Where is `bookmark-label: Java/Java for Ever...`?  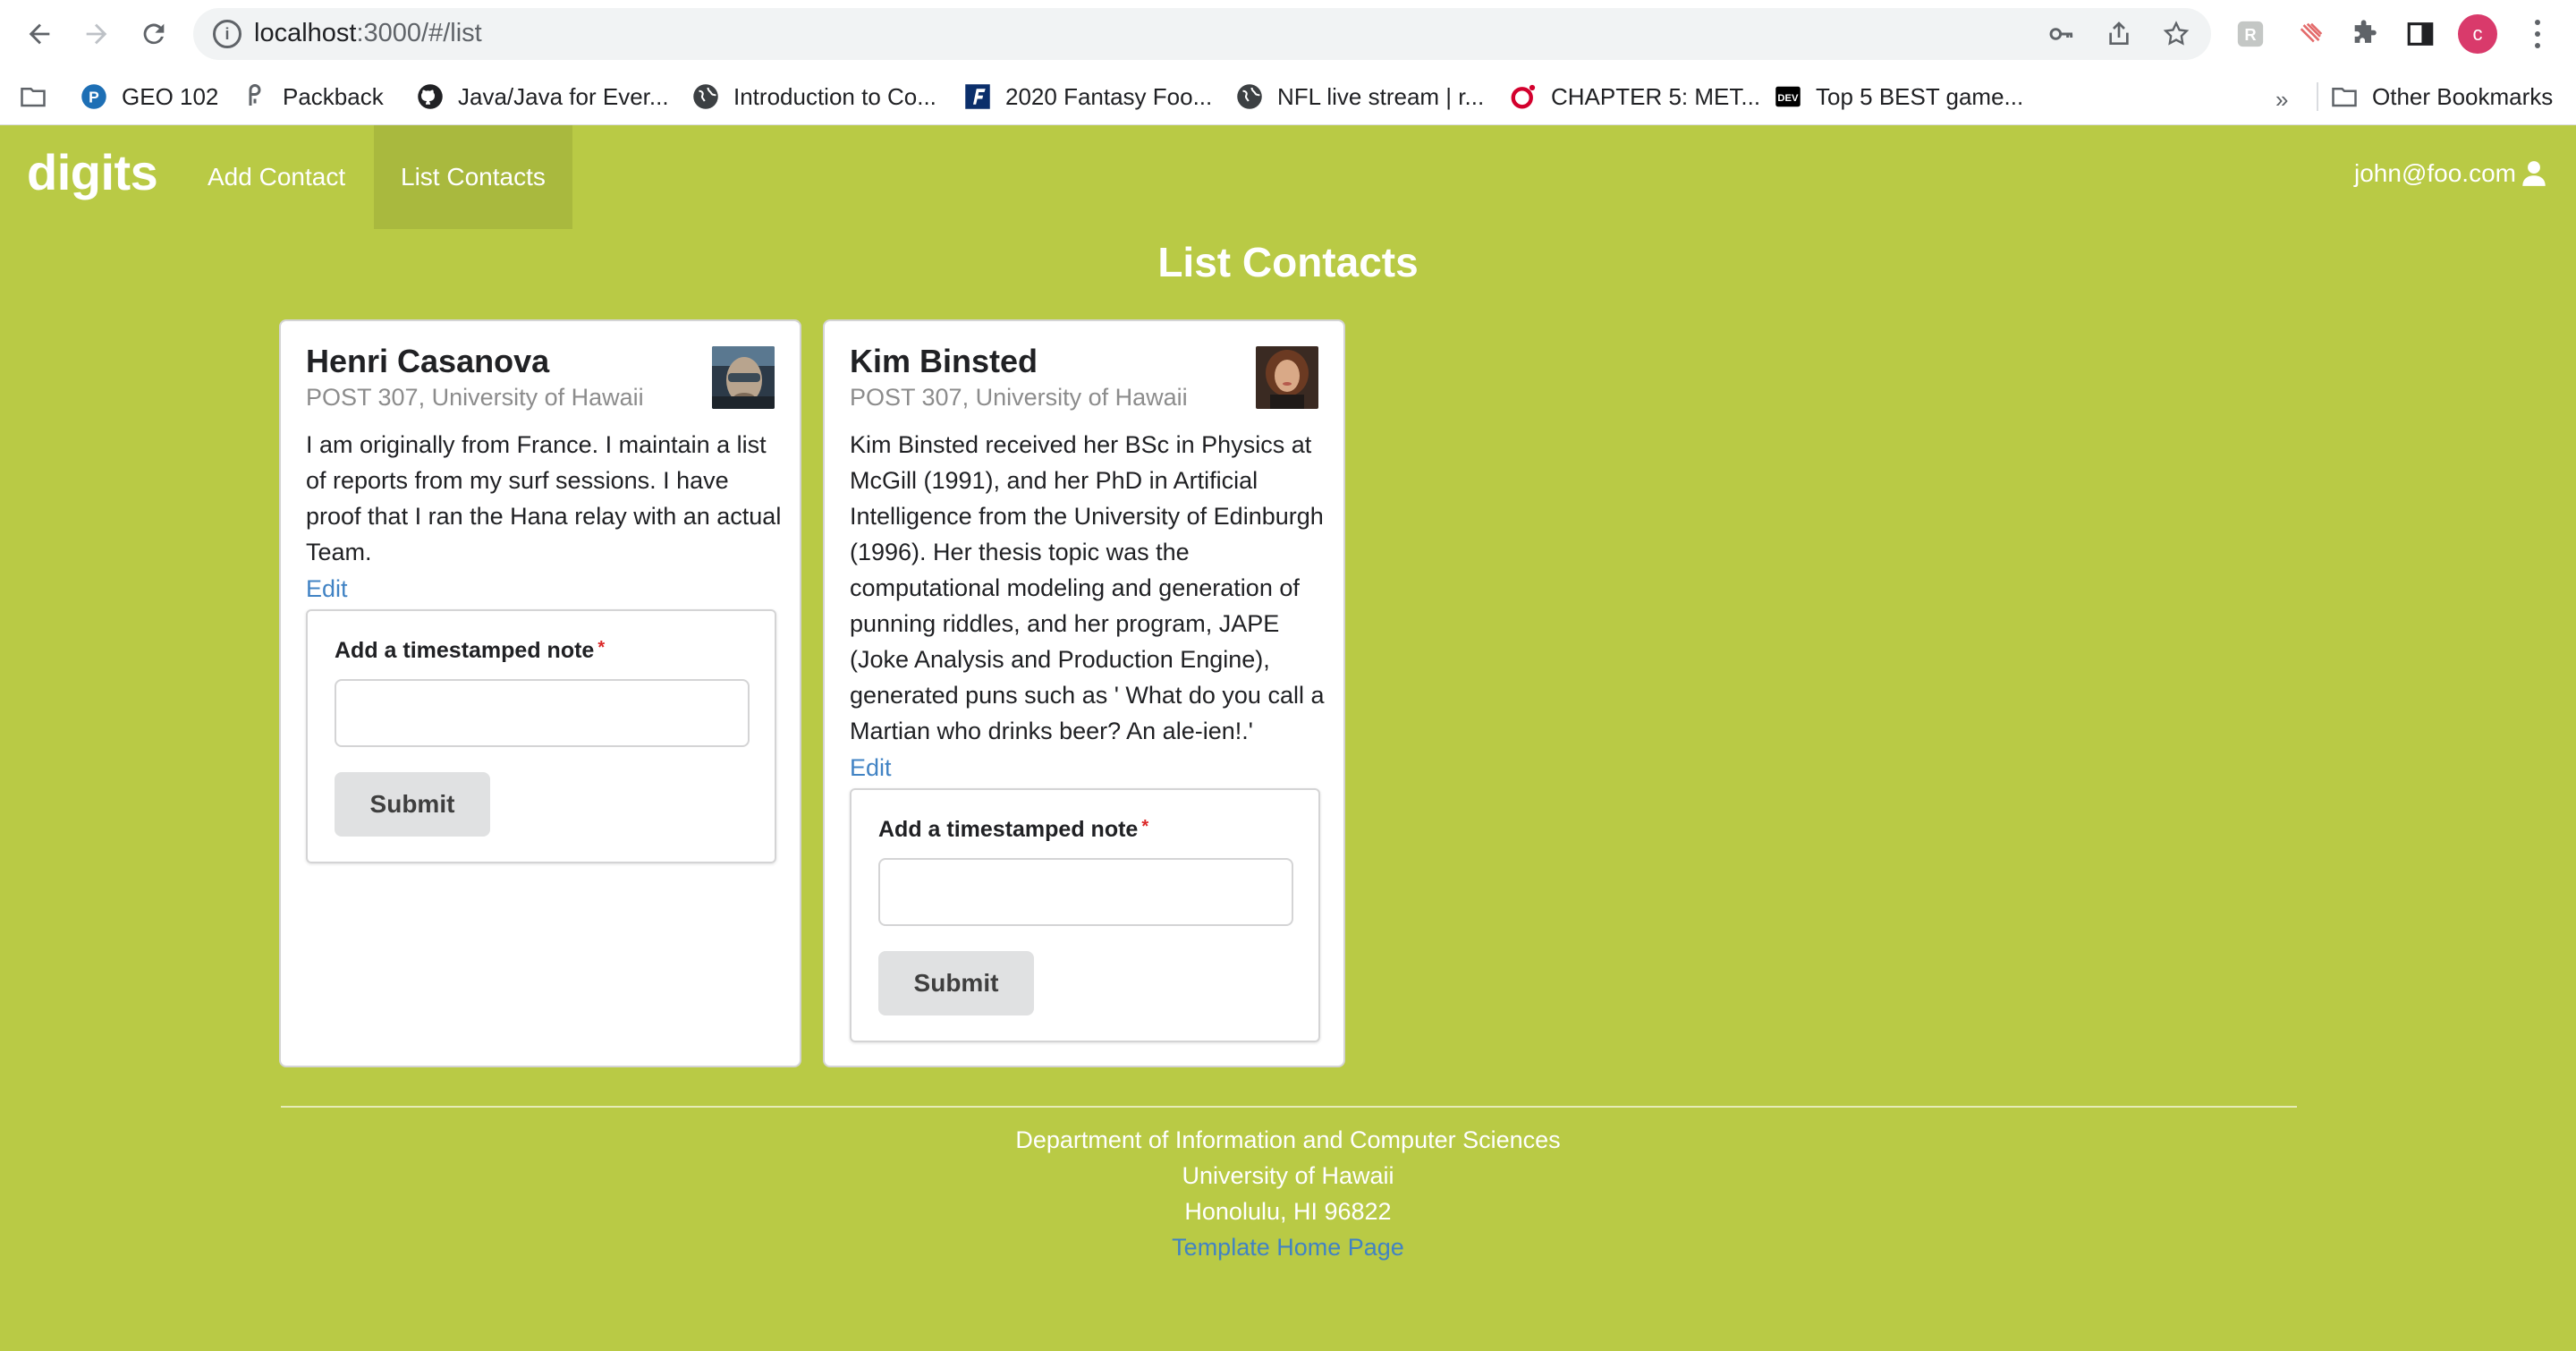
bookmark-label: Java/Java for Ever... is located at coordinates (563, 96).